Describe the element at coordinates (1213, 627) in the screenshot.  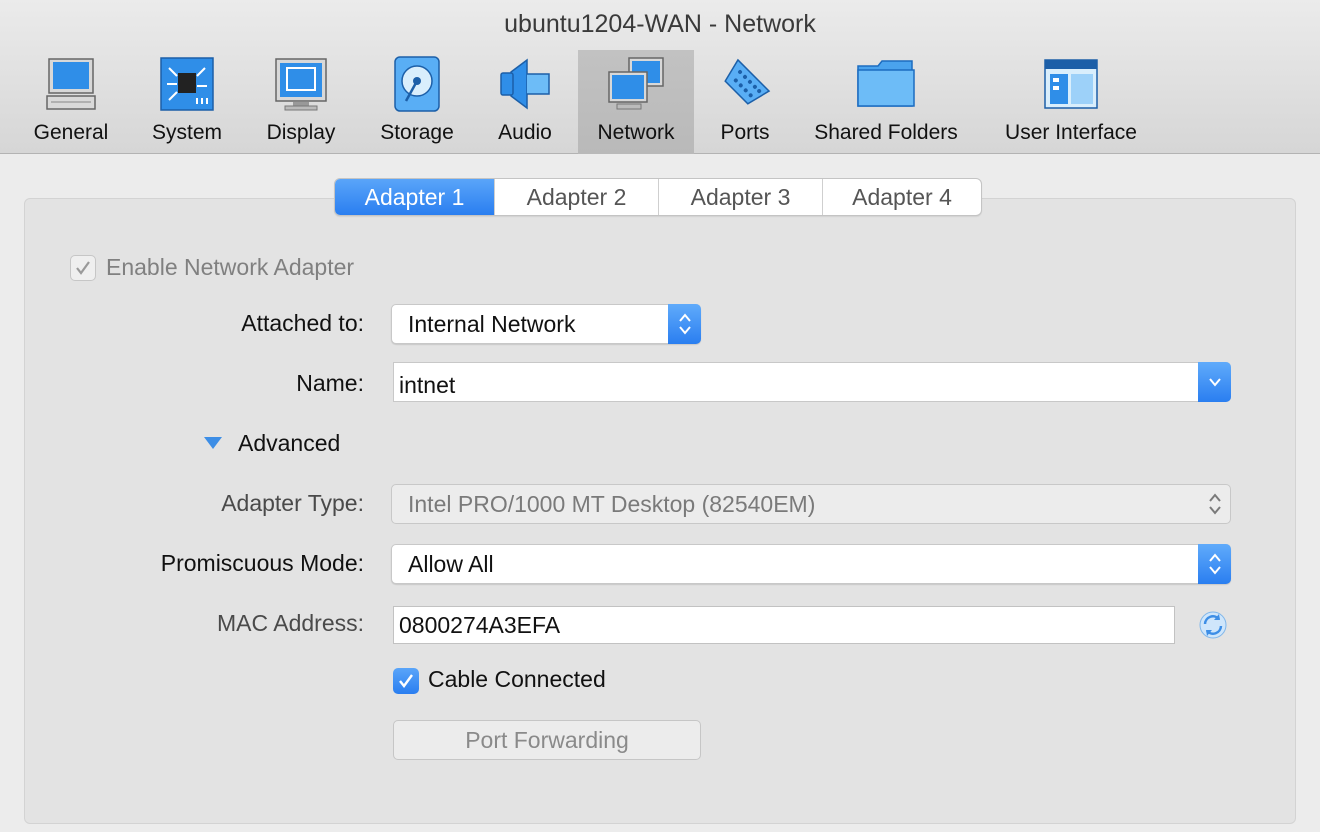
I see `refresh-icon` at that location.